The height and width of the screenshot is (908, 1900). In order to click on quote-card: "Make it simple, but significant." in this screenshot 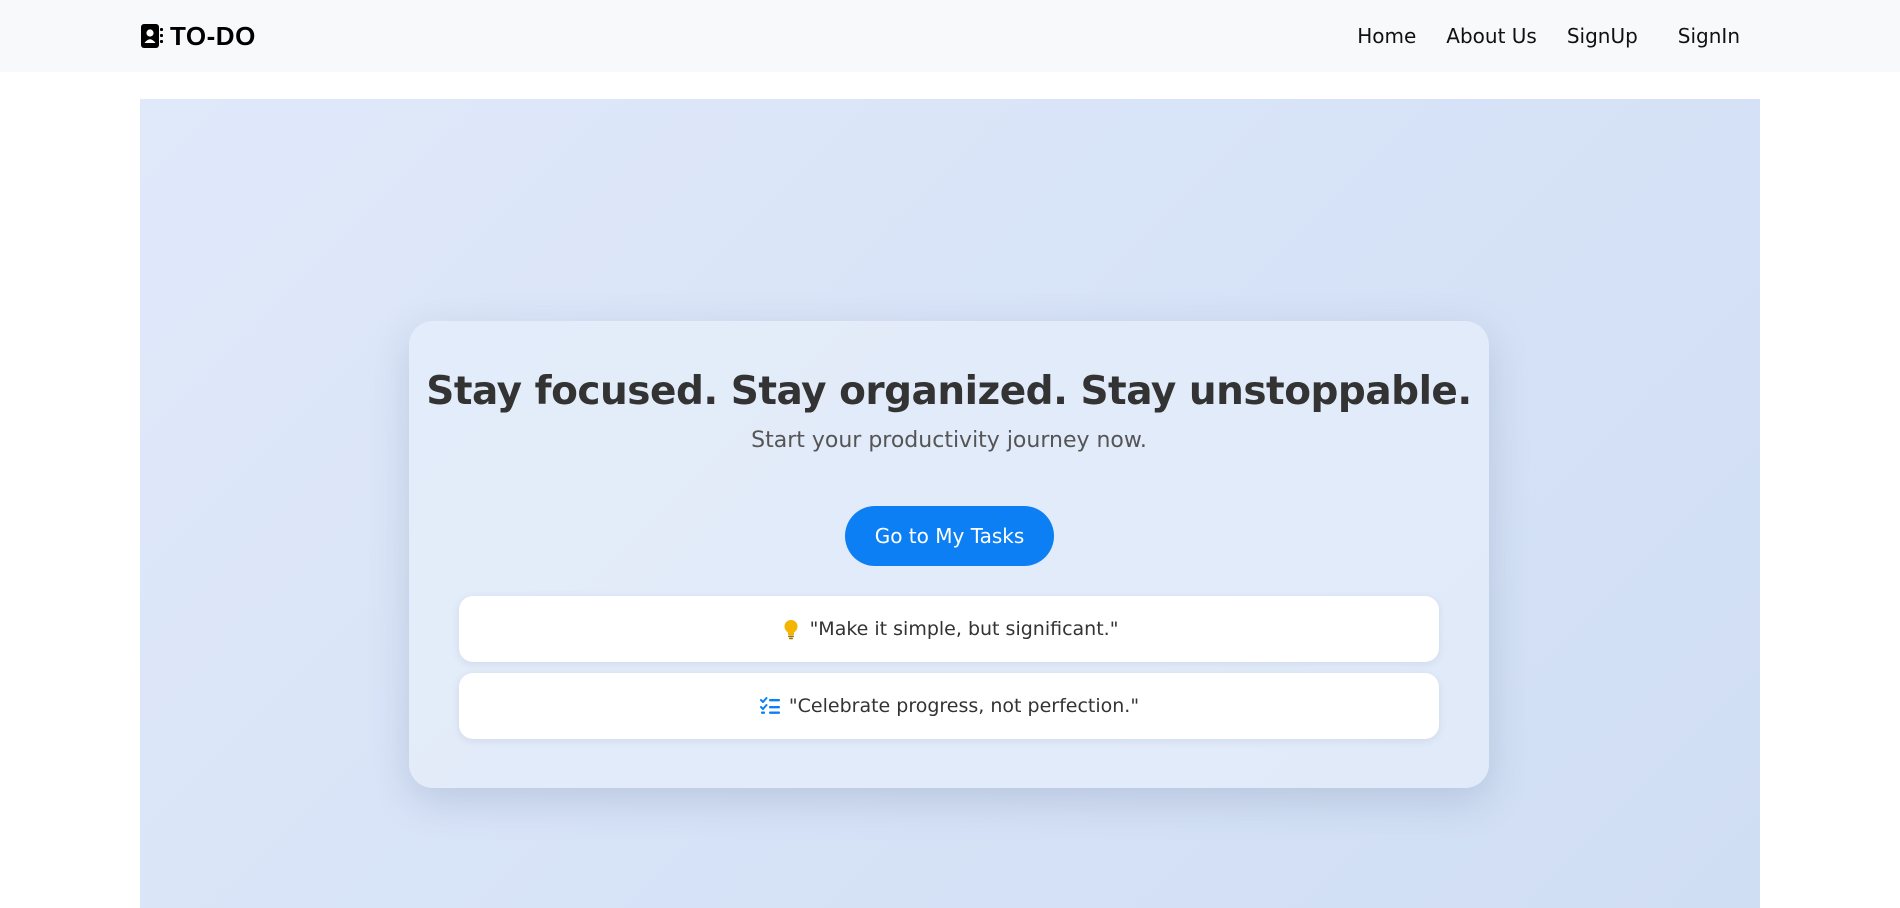, I will do `click(949, 629)`.